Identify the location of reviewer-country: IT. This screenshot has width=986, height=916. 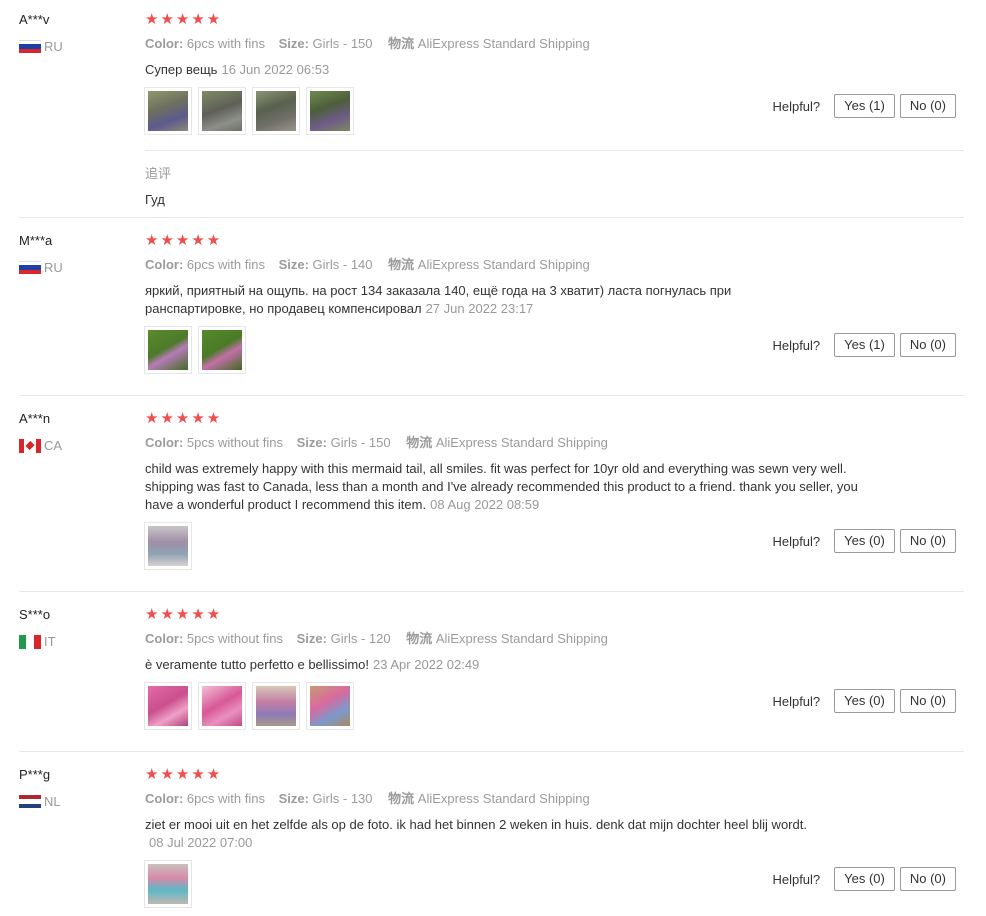
(74, 641).